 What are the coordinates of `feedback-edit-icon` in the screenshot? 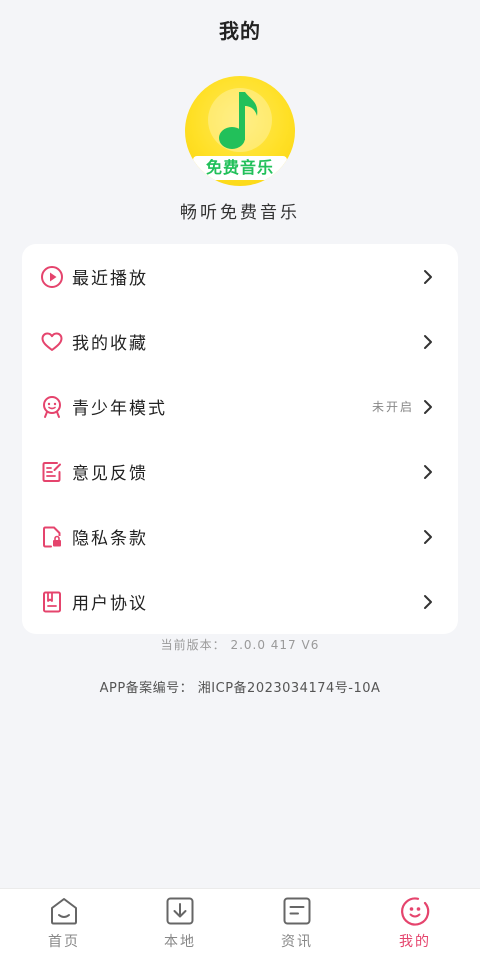 It's located at (51, 471).